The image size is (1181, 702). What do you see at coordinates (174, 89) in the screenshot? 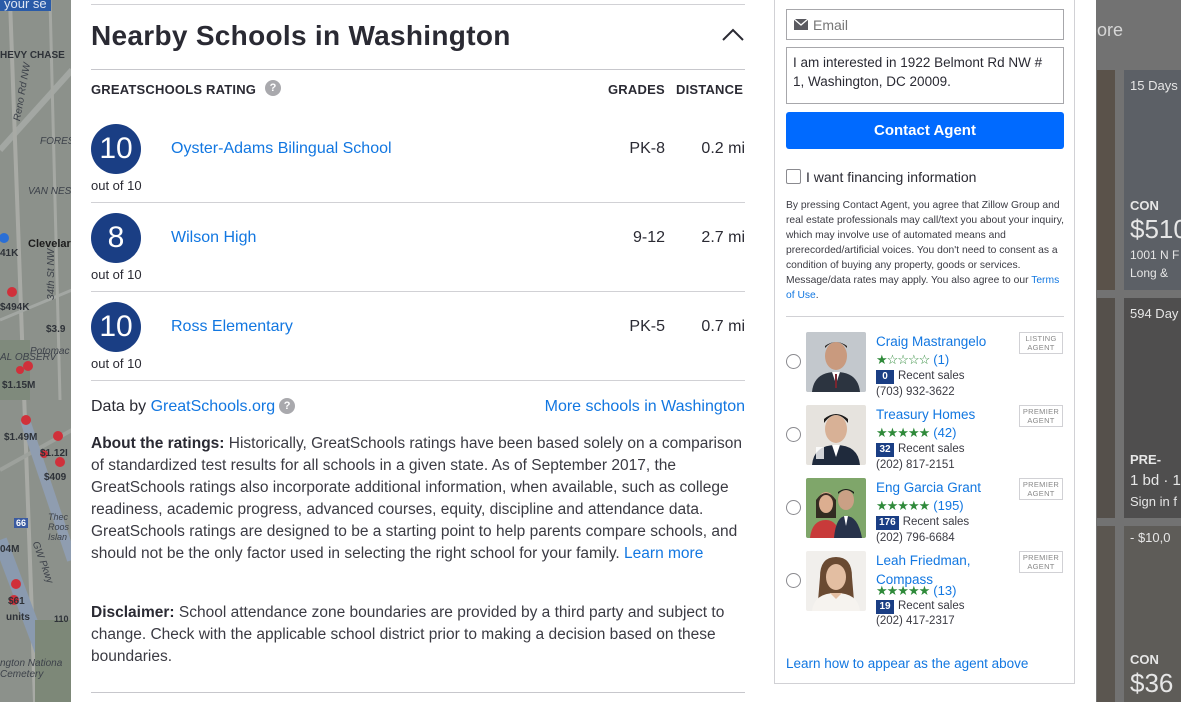
I see `column-header-rating: GREATSCHOOLS RATING` at bounding box center [174, 89].